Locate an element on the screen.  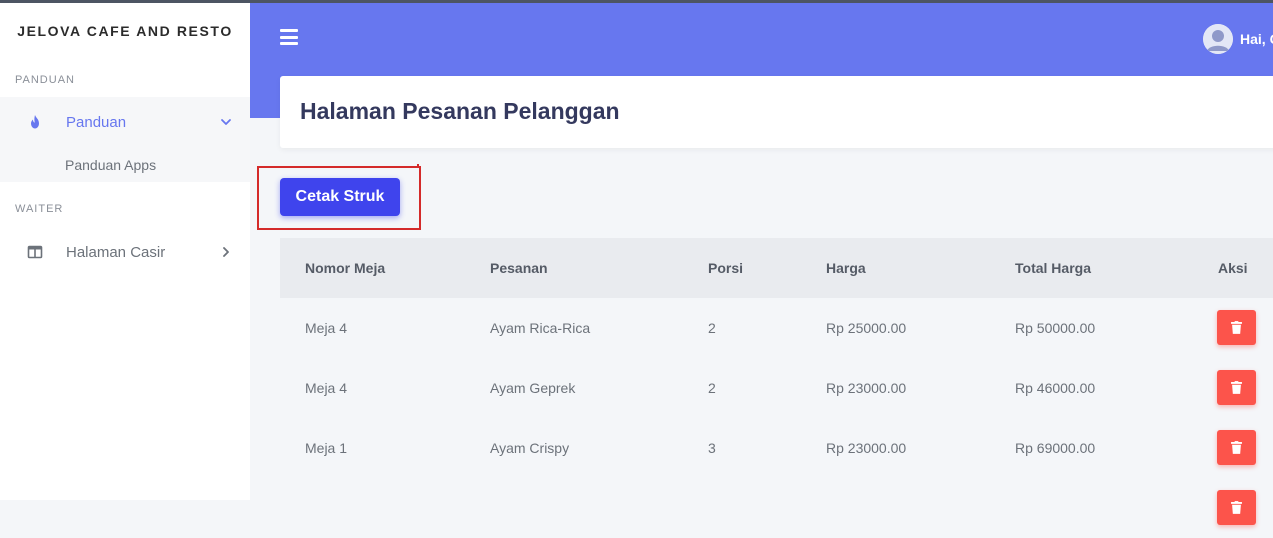
columns-icon is located at coordinates (35, 252).